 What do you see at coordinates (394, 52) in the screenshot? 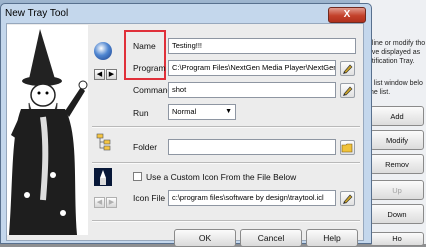
I see `background-description-line: ave displayed as` at bounding box center [394, 52].